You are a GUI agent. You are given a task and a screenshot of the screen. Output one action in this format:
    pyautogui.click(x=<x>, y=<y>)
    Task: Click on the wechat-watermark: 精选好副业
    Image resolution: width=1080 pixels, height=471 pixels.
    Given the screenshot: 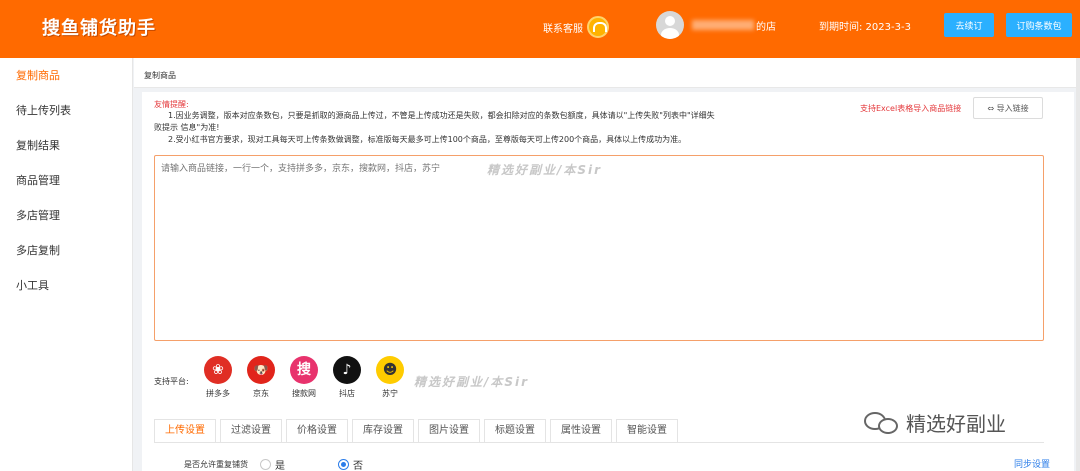 What is the action you would take?
    pyautogui.click(x=934, y=422)
    